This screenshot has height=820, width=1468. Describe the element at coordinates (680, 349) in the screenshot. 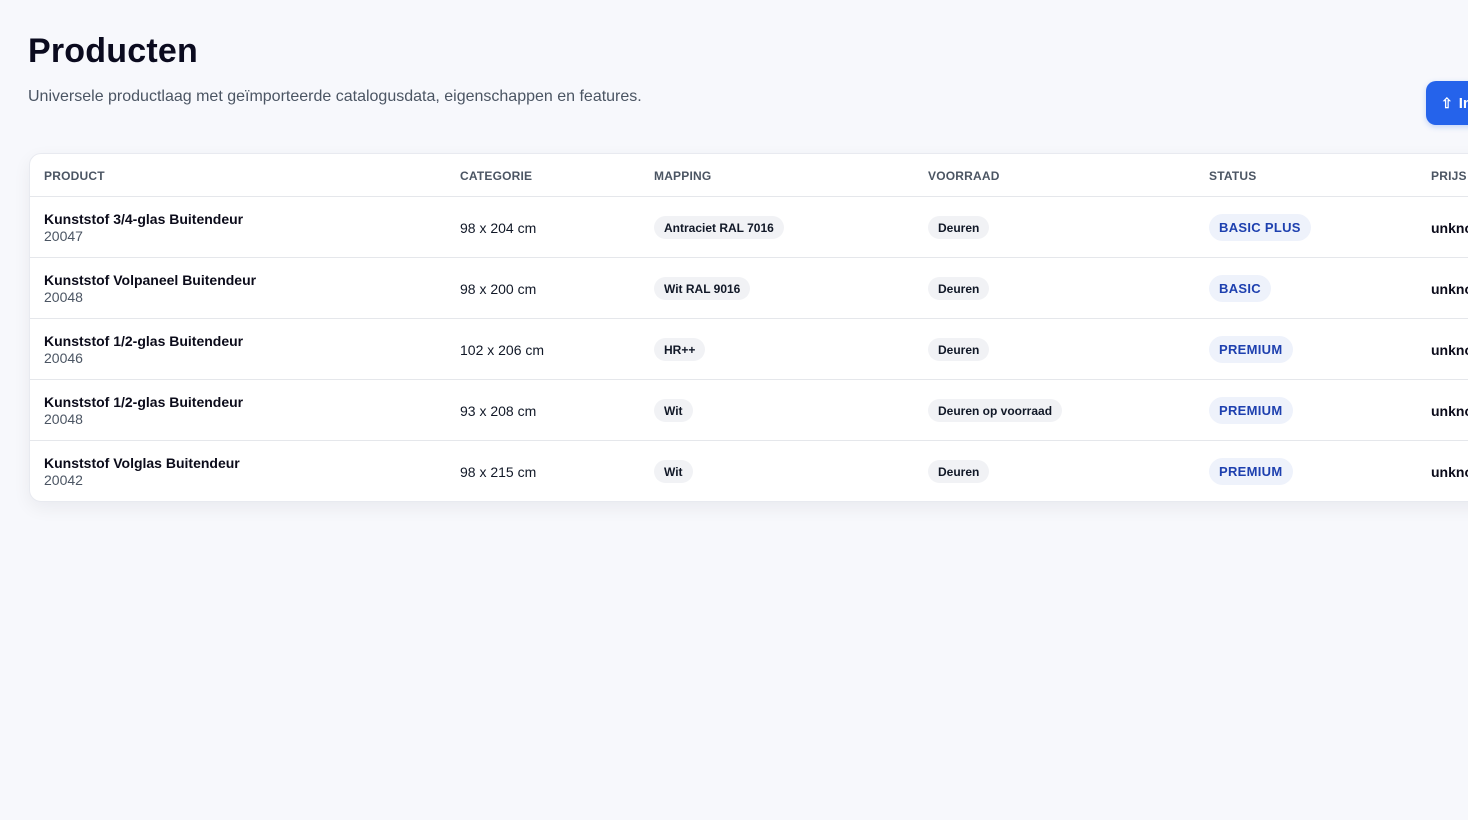

I see `mapping-chip: HR++` at that location.